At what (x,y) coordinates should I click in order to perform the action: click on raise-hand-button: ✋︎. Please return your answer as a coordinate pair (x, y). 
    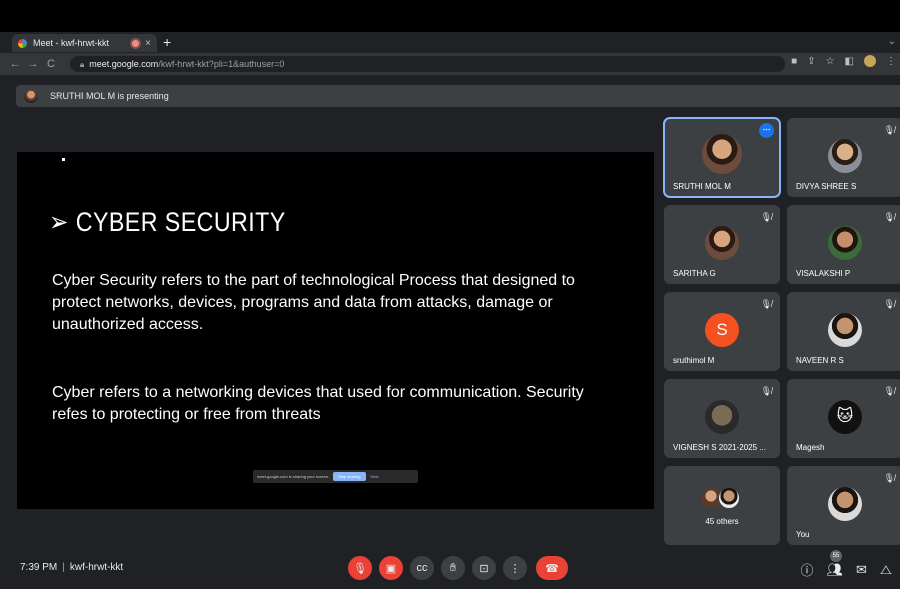
    Looking at the image, I should click on (453, 568).